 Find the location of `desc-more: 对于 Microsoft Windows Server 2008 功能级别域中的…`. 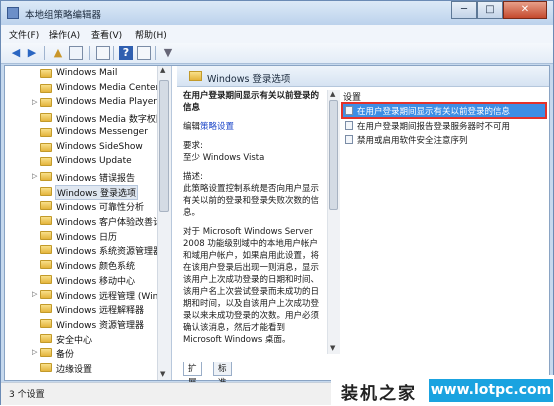

desc-more: 对于 Microsoft Windows Server 2008 功能级别域中的… is located at coordinates (251, 286).